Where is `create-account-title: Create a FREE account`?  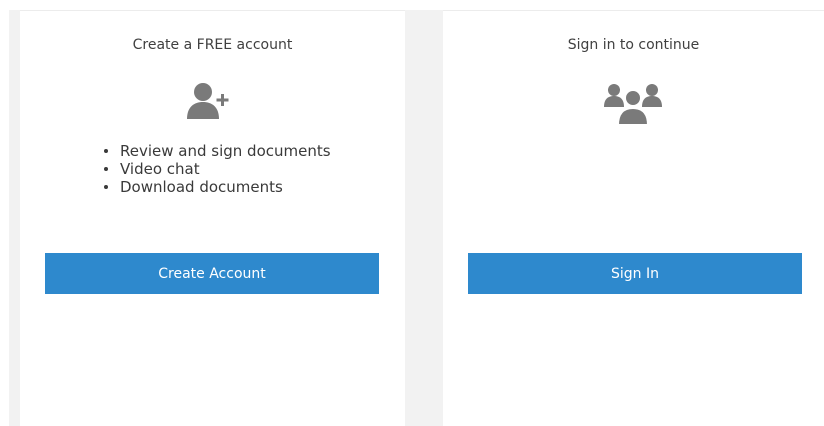
create-account-title: Create a FREE account is located at coordinates (212, 45).